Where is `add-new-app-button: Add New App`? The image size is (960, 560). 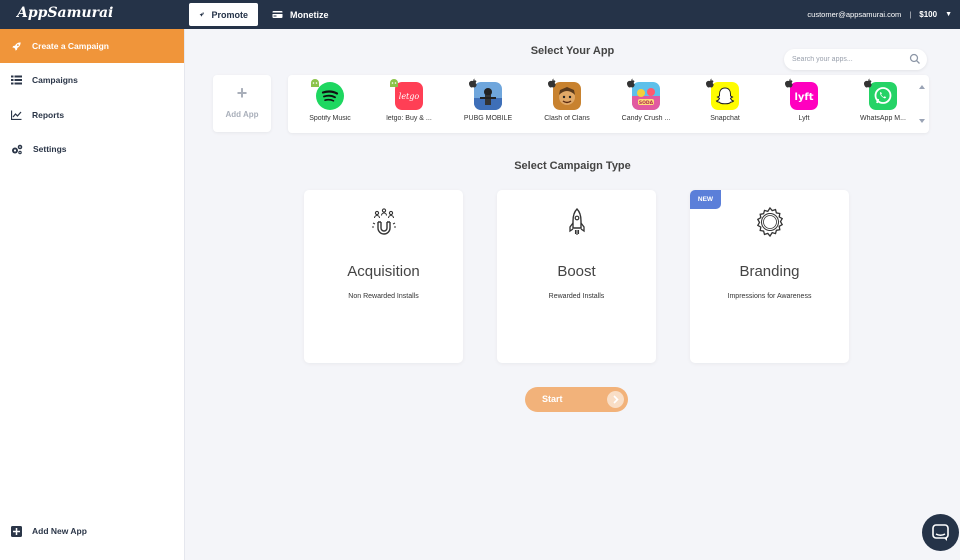 add-new-app-button: Add New App is located at coordinates (92, 531).